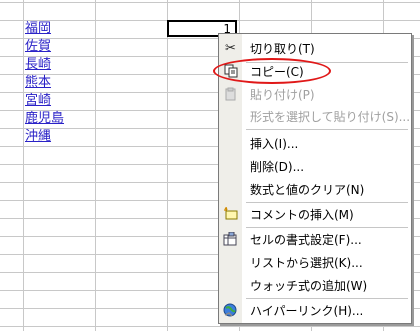  What do you see at coordinates (38, 137) in the screenshot?
I see `cell-link-okinawa: 沖縄` at bounding box center [38, 137].